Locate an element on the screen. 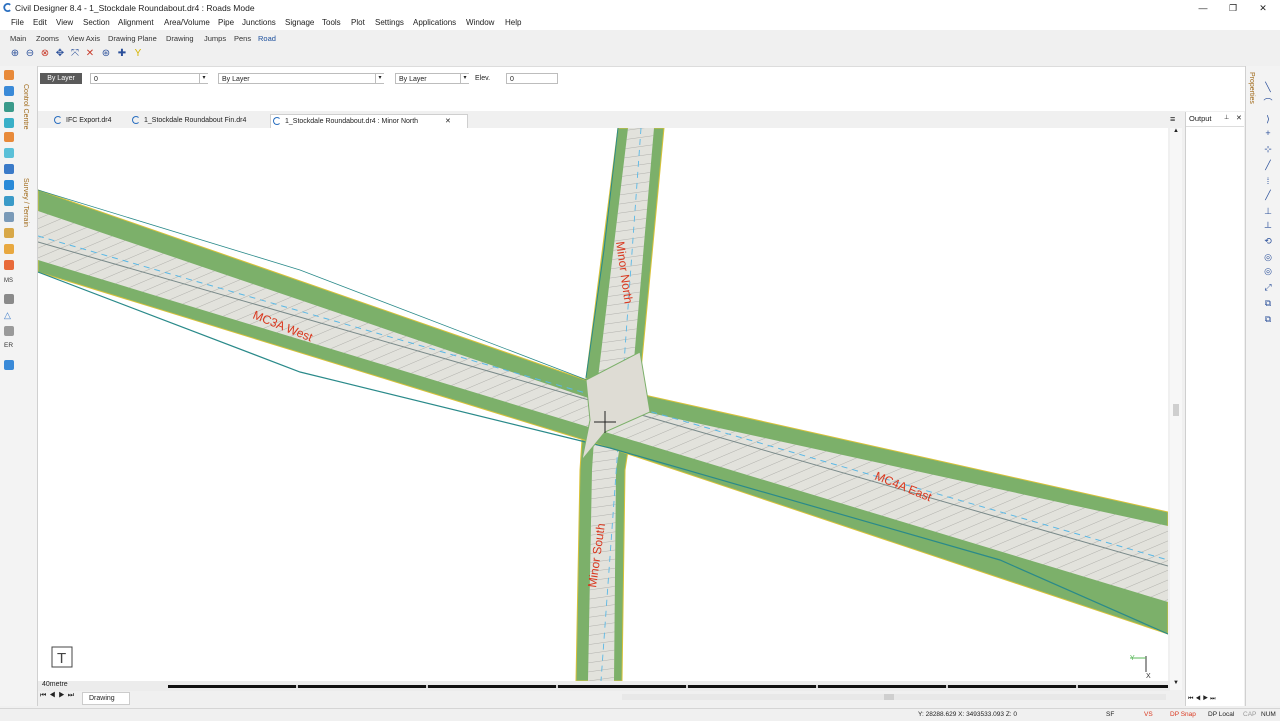 The image size is (1280, 721). output-close-icon: ✕ is located at coordinates (1239, 118).